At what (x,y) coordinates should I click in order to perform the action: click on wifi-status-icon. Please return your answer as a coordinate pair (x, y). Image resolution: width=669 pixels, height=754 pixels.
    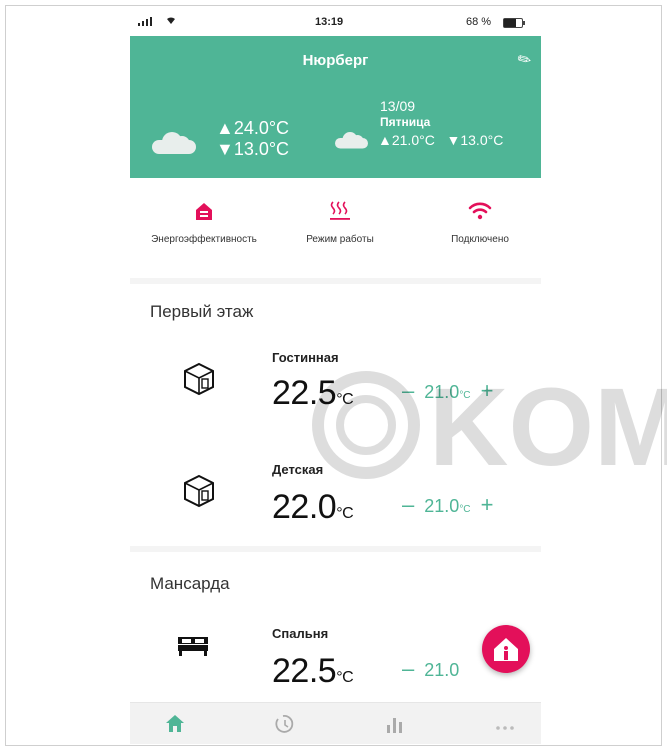
    Looking at the image, I should click on (171, 21).